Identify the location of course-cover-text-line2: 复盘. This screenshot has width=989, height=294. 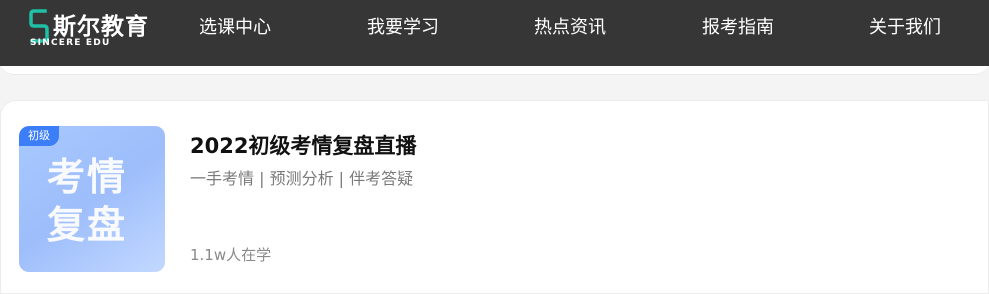
(87, 225).